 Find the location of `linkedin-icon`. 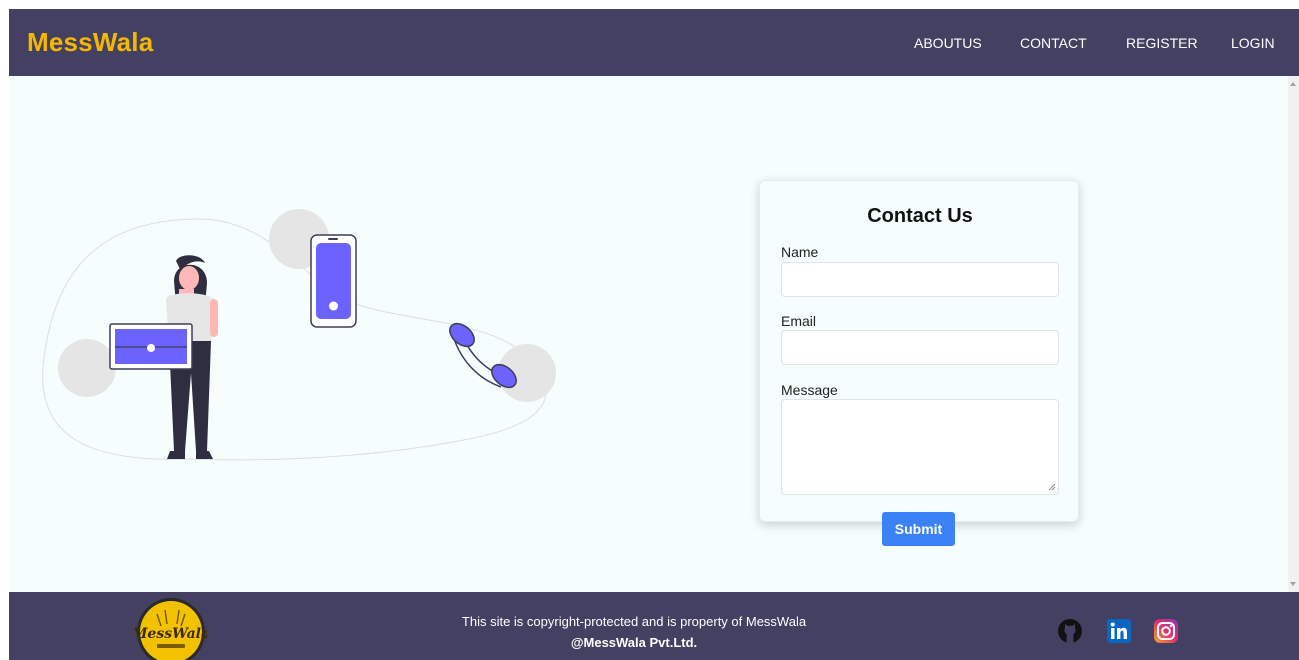

linkedin-icon is located at coordinates (1119, 631).